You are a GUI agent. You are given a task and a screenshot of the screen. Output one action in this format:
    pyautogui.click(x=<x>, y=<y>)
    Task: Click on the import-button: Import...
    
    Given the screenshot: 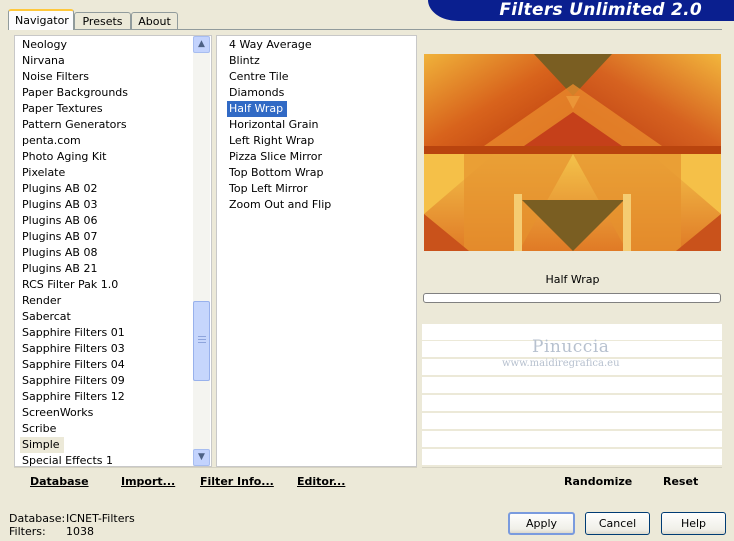 What is the action you would take?
    pyautogui.click(x=148, y=481)
    